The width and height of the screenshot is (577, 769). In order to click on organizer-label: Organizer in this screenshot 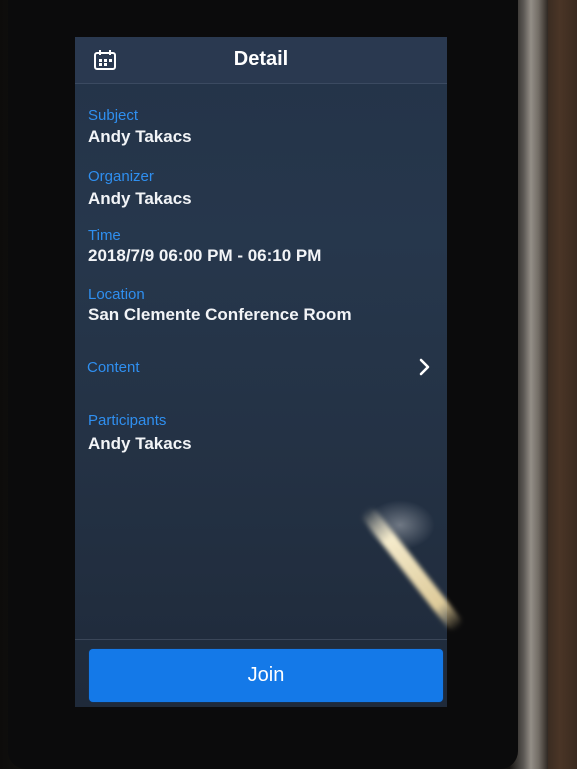, I will do `click(121, 176)`.